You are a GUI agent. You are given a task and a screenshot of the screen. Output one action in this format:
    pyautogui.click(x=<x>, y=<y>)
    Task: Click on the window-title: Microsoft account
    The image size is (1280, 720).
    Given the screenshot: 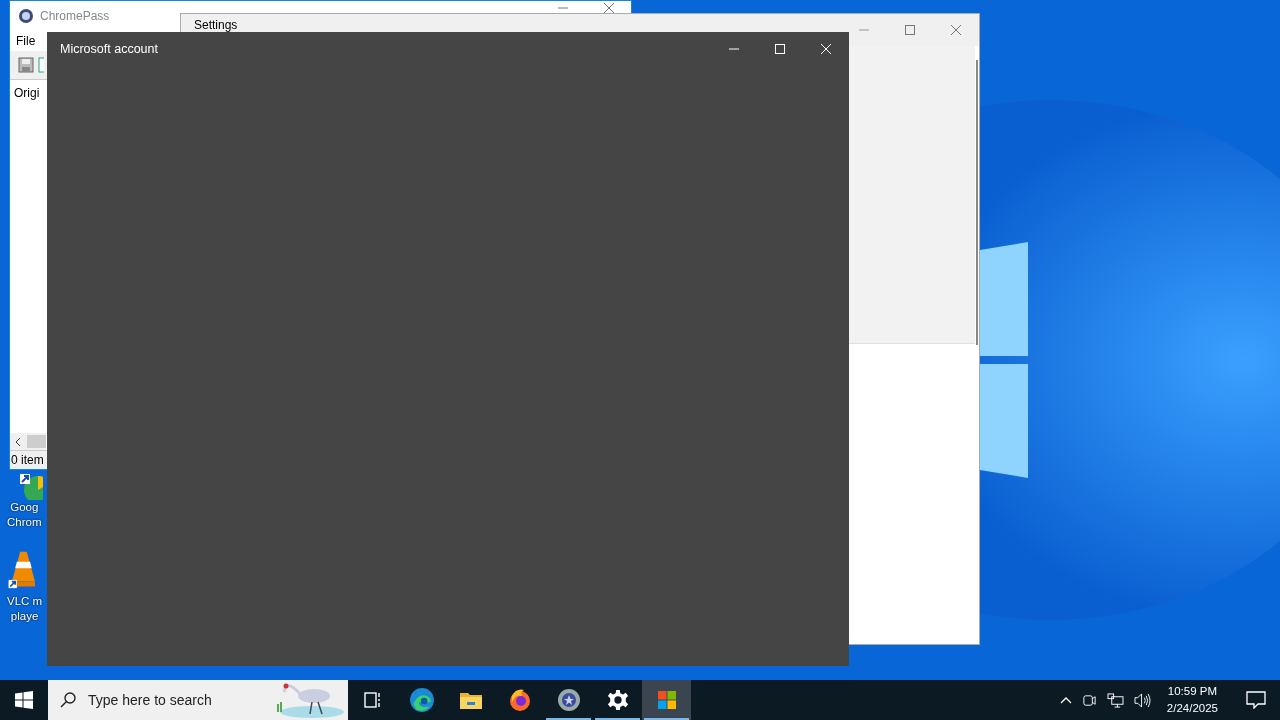 What is the action you would take?
    pyautogui.click(x=109, y=48)
    